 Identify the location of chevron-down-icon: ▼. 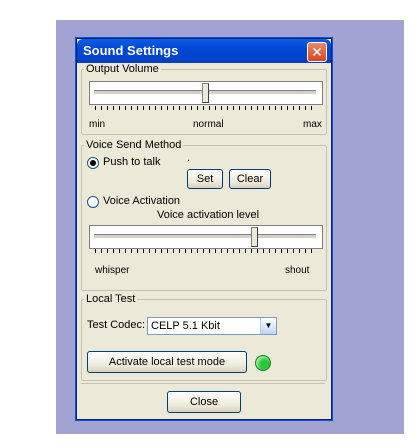
(268, 326).